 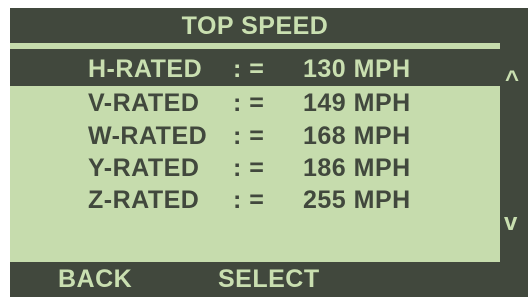 I want to click on speed-value: 255 MPH, so click(x=357, y=200).